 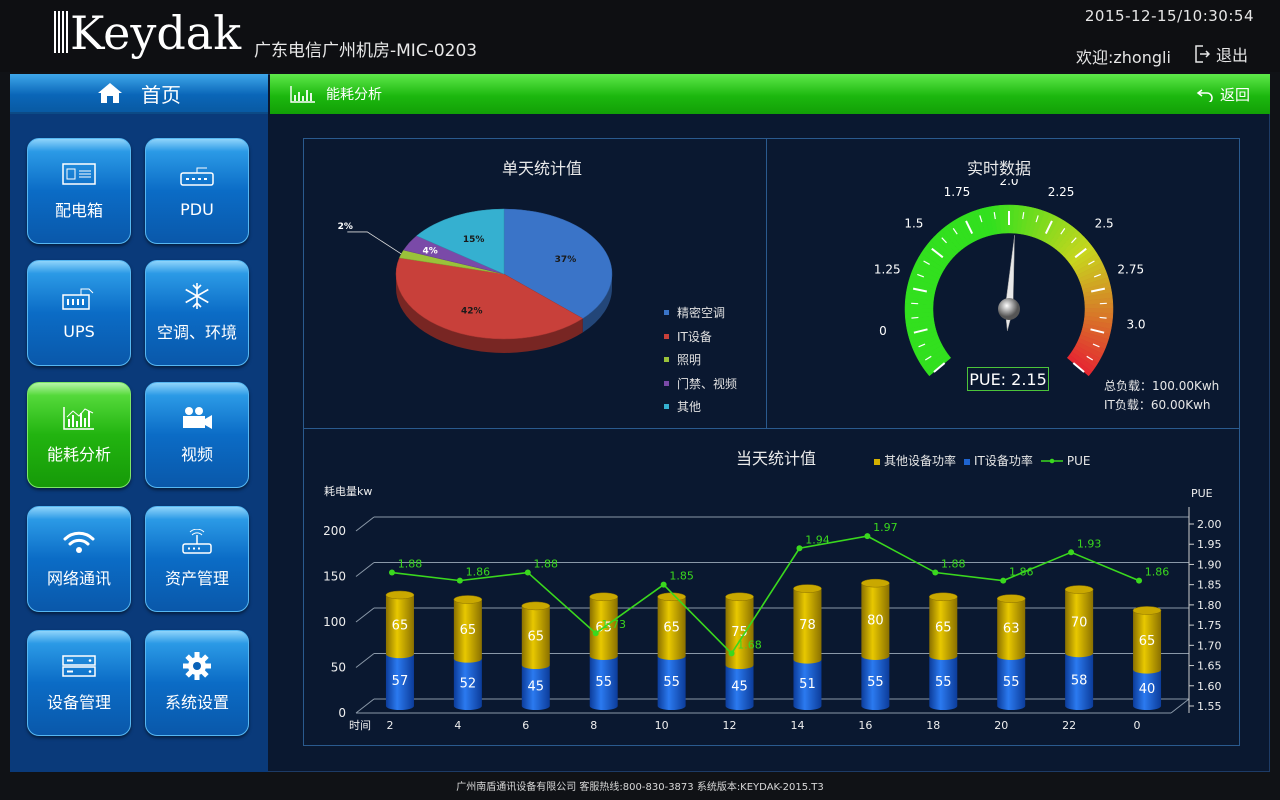 I want to click on pue-value-label: 1.88, so click(x=546, y=564).